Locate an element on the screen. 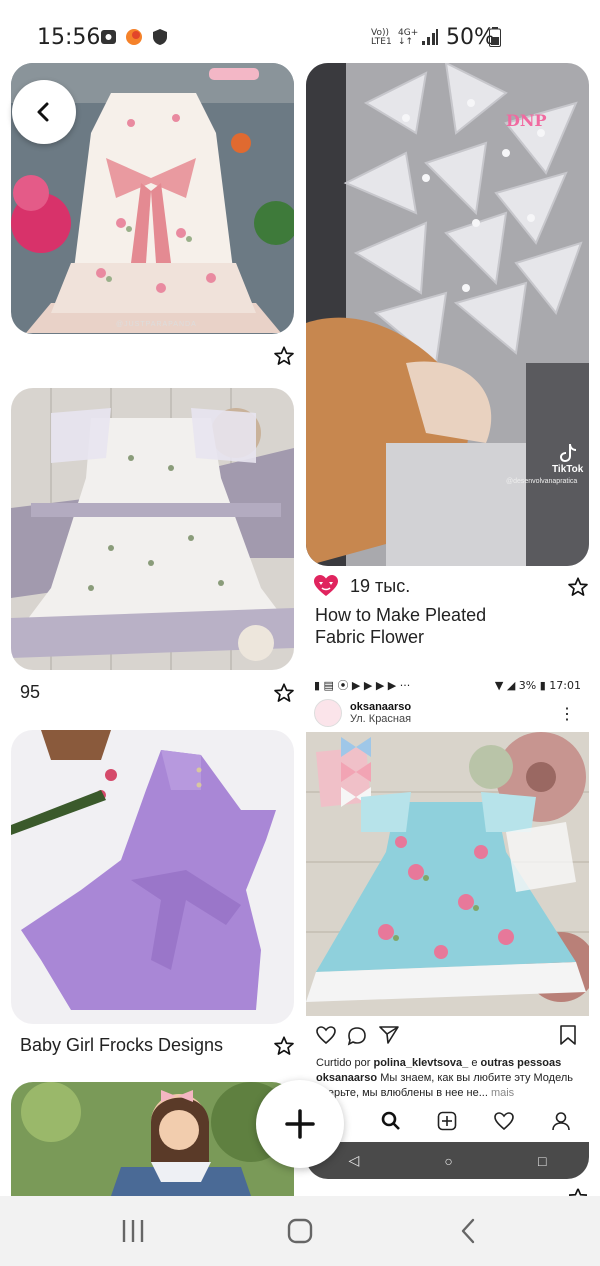 The image size is (600, 1266). activity-icon is located at coordinates (504, 1121).